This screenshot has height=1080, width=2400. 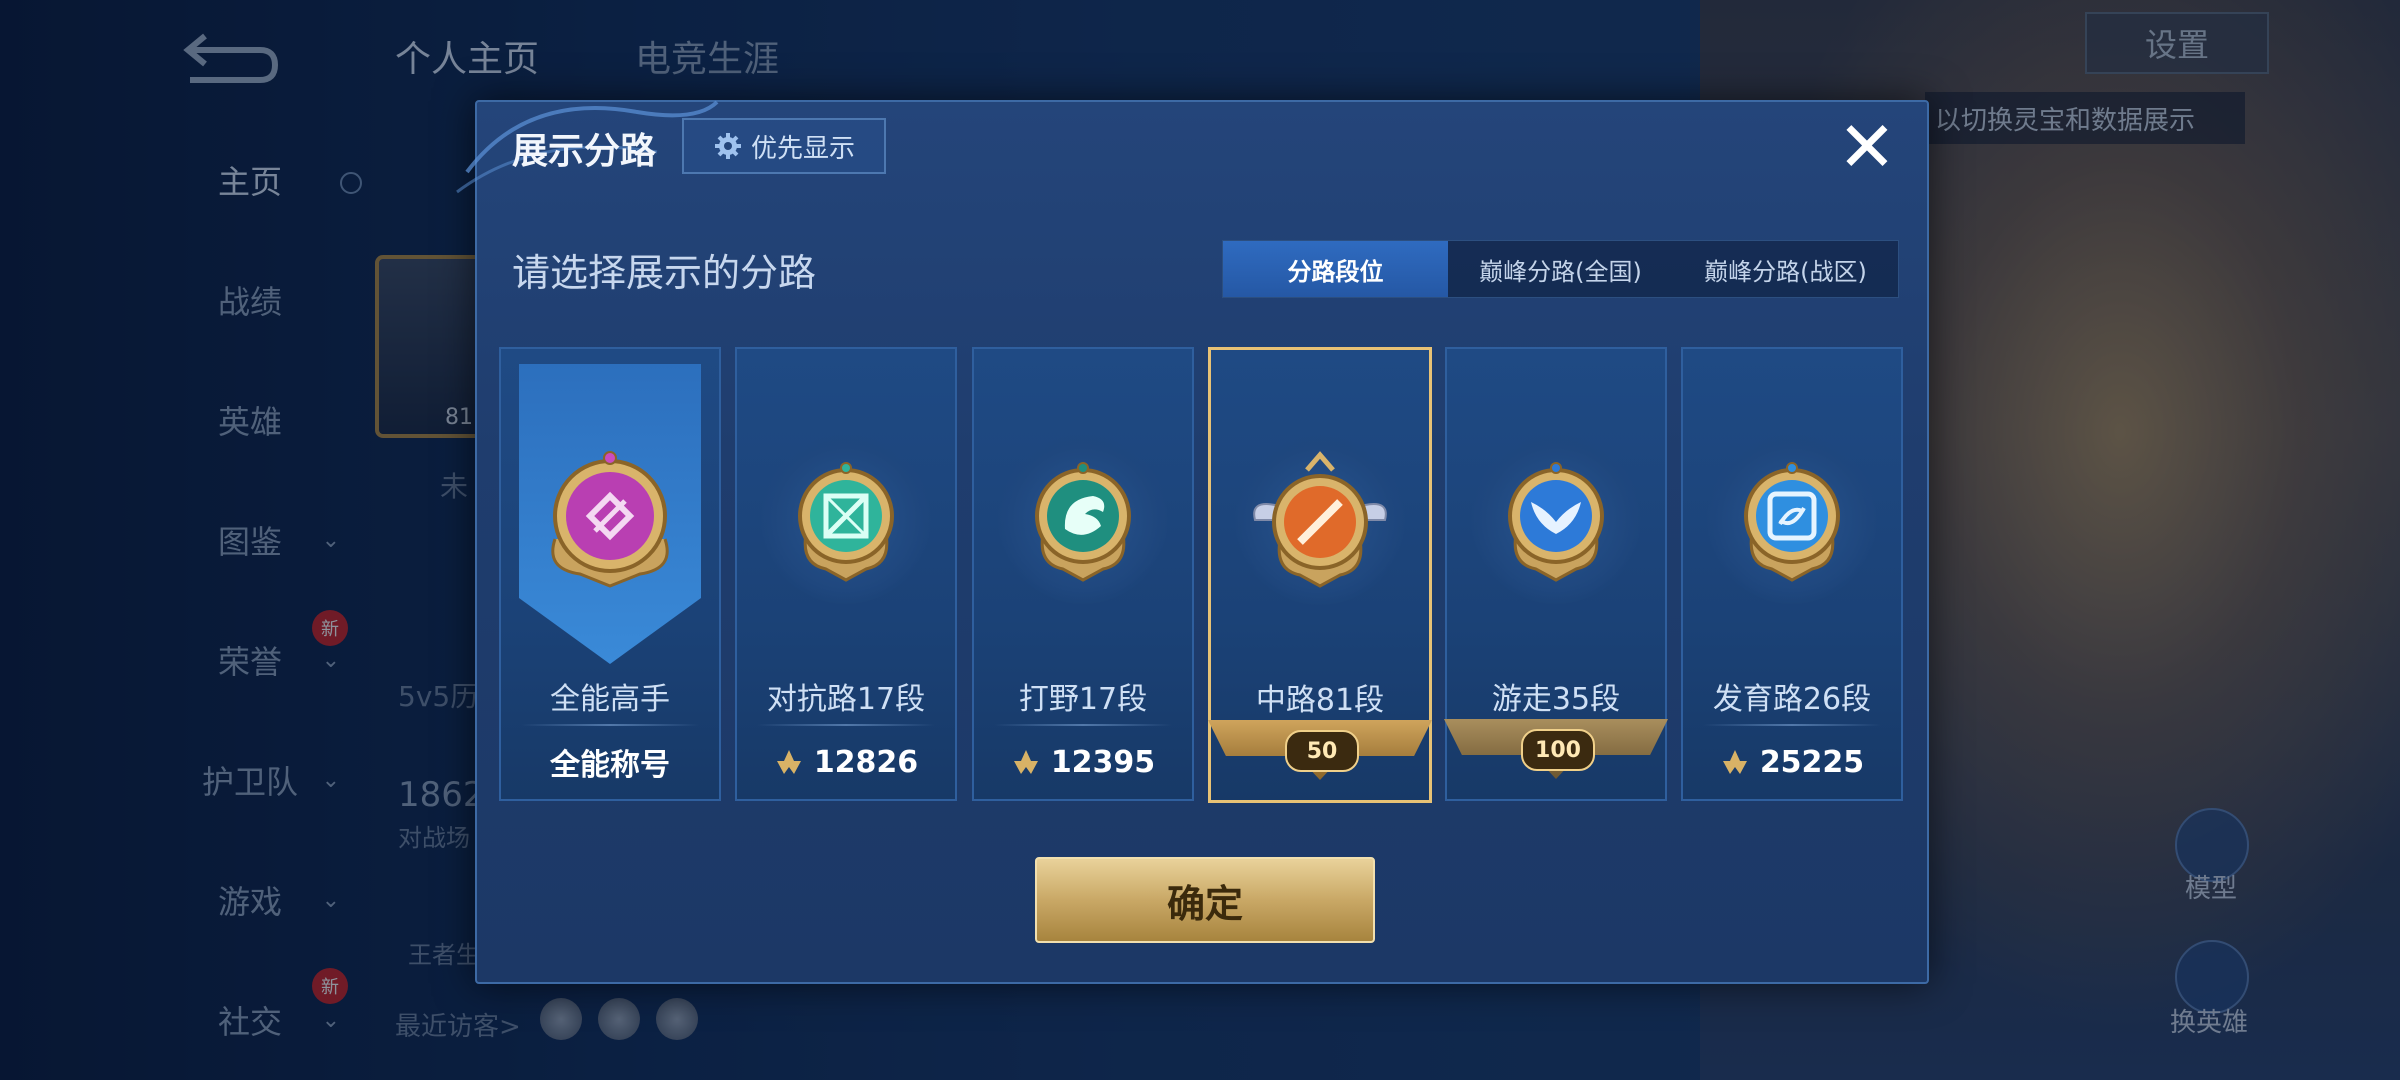 What do you see at coordinates (1812, 762) in the screenshot?
I see `score-value: 25225` at bounding box center [1812, 762].